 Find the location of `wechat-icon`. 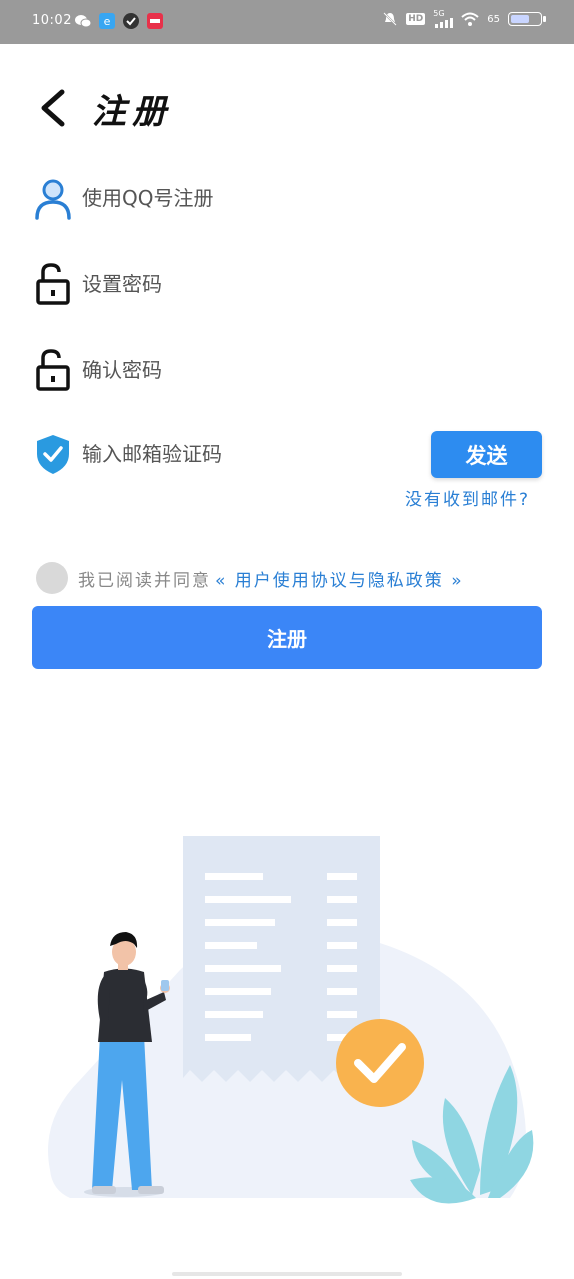

wechat-icon is located at coordinates (83, 21).